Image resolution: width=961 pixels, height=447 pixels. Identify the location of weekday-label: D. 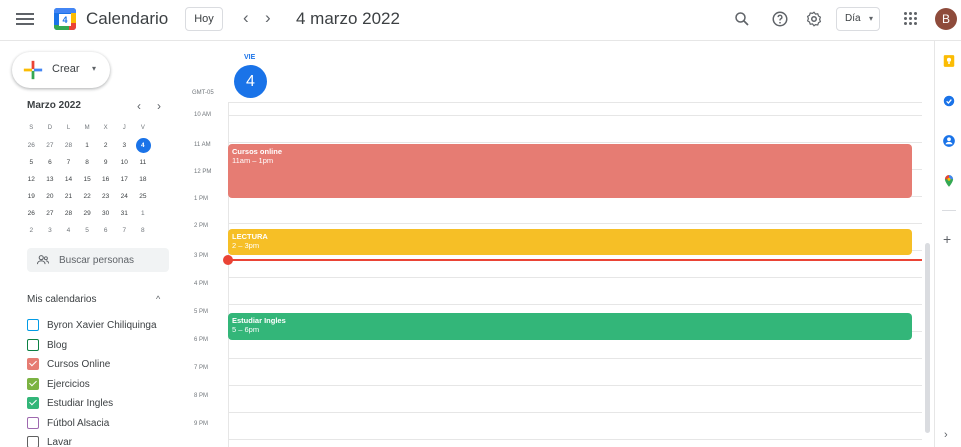
(50, 128).